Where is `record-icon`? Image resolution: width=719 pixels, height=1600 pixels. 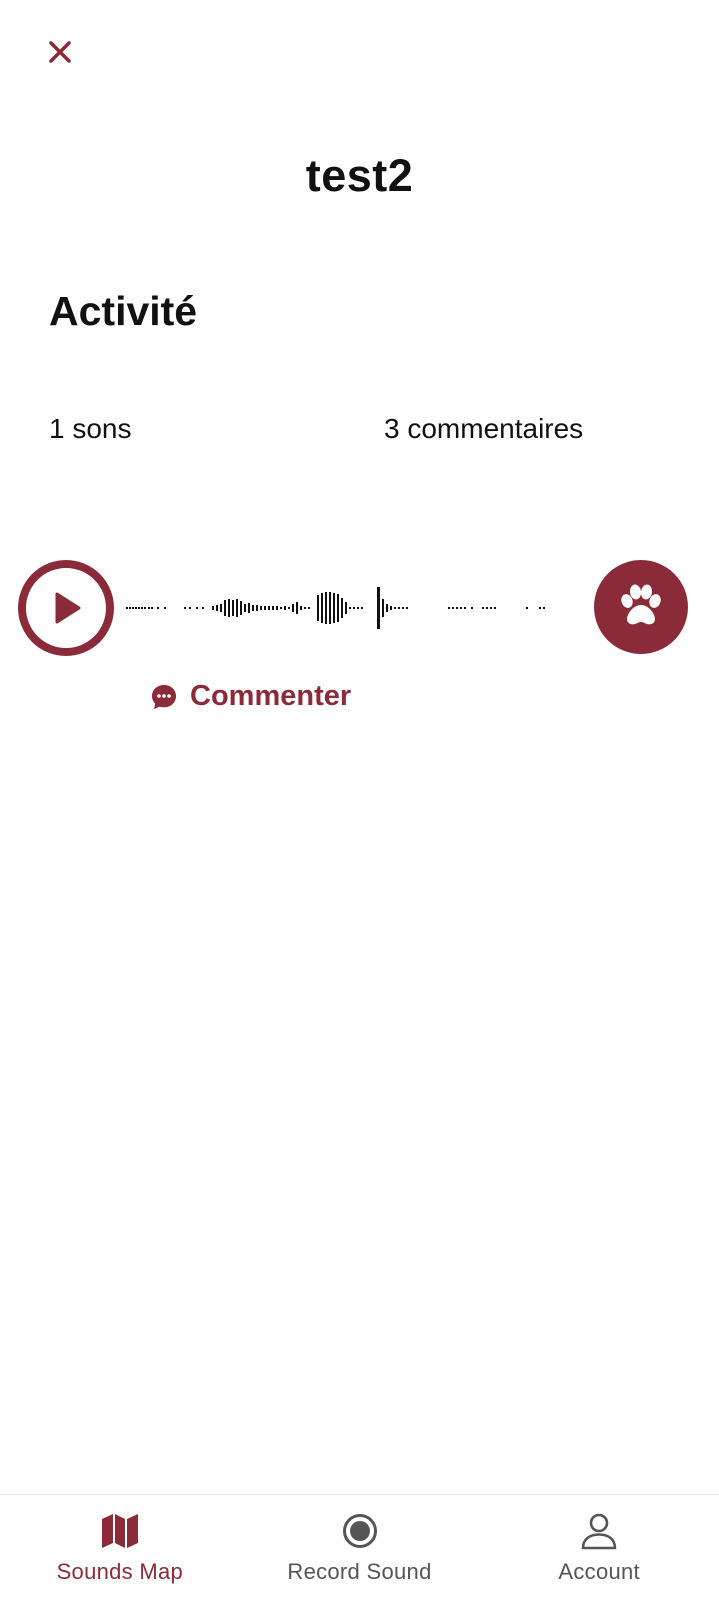 record-icon is located at coordinates (360, 1531).